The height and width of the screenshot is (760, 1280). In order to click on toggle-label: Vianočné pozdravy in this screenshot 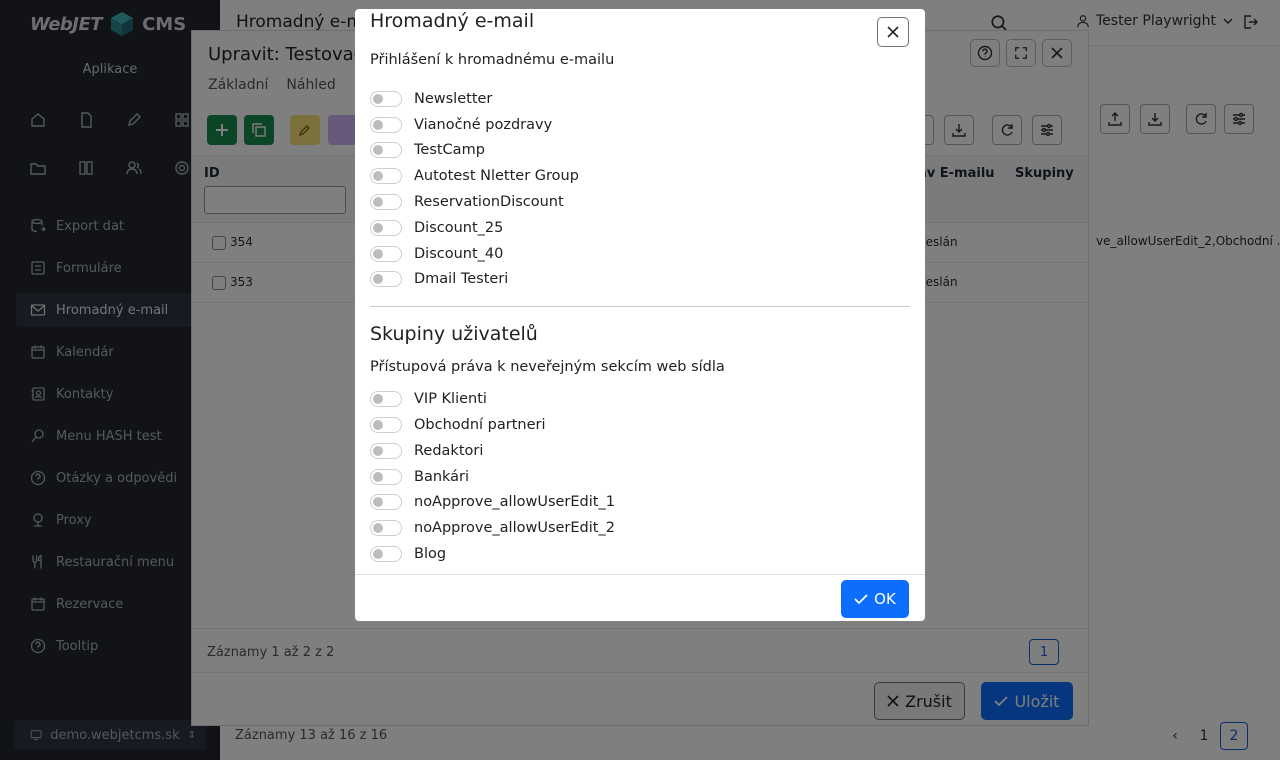, I will do `click(483, 125)`.